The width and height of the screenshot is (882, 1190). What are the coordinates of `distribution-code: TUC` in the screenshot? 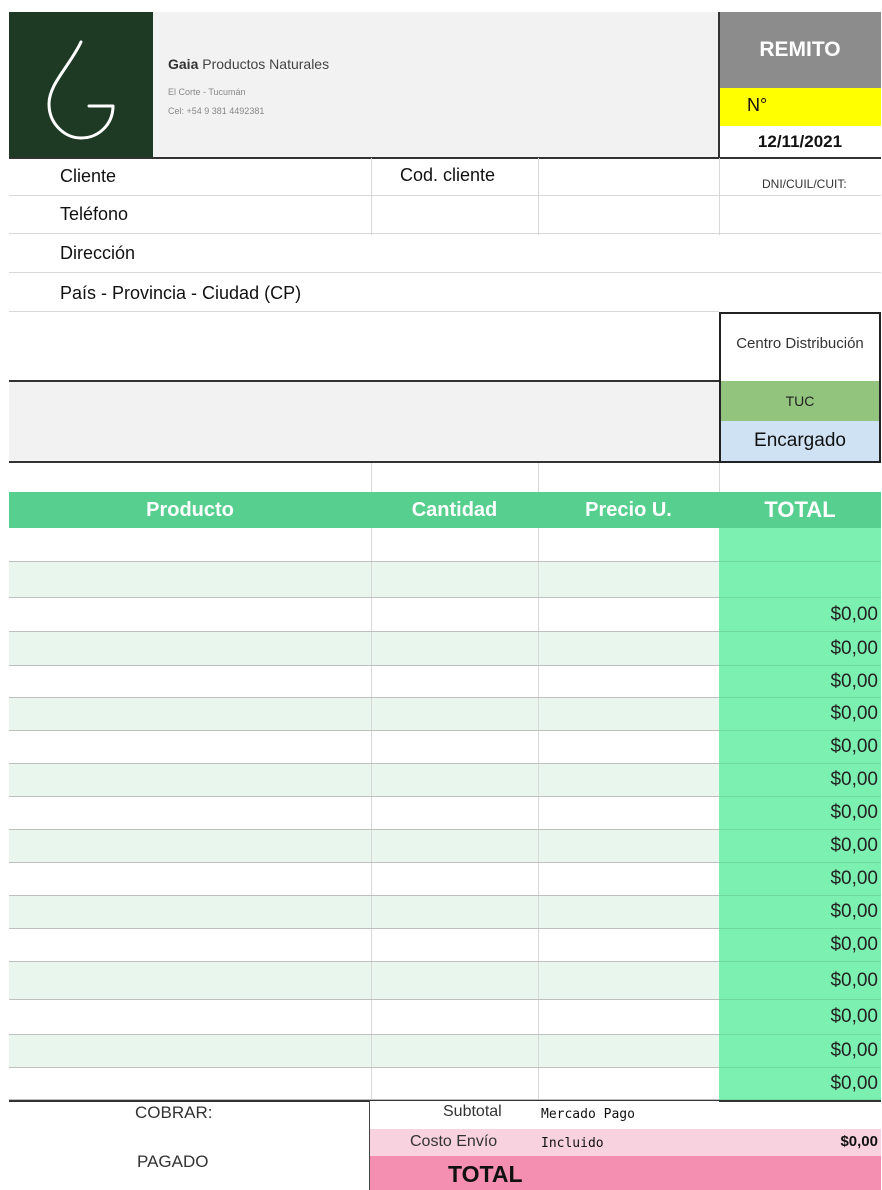 It's located at (800, 401).